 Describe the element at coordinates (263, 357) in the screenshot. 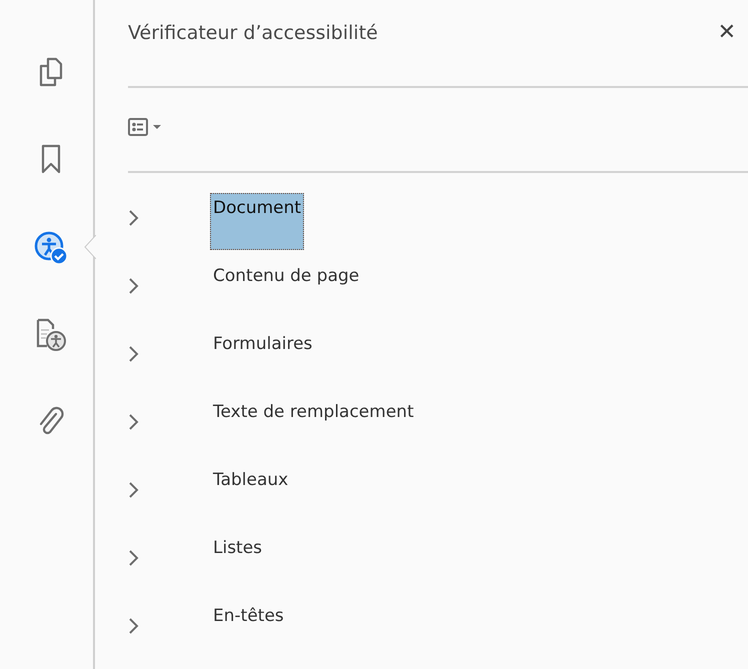

I see `tree-item: Formulaires` at that location.